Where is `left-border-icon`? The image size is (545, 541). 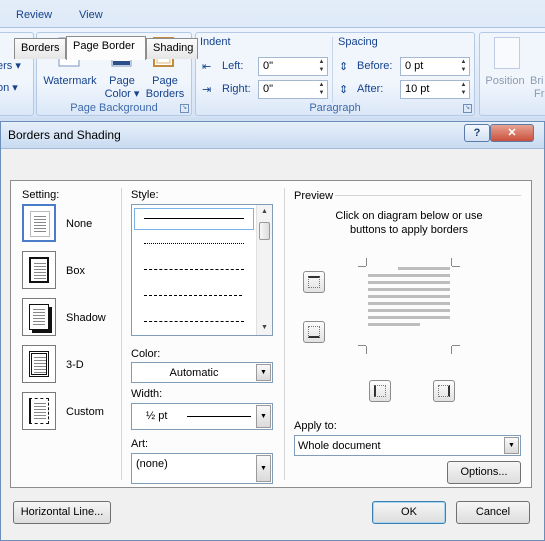
left-border-icon is located at coordinates (380, 391).